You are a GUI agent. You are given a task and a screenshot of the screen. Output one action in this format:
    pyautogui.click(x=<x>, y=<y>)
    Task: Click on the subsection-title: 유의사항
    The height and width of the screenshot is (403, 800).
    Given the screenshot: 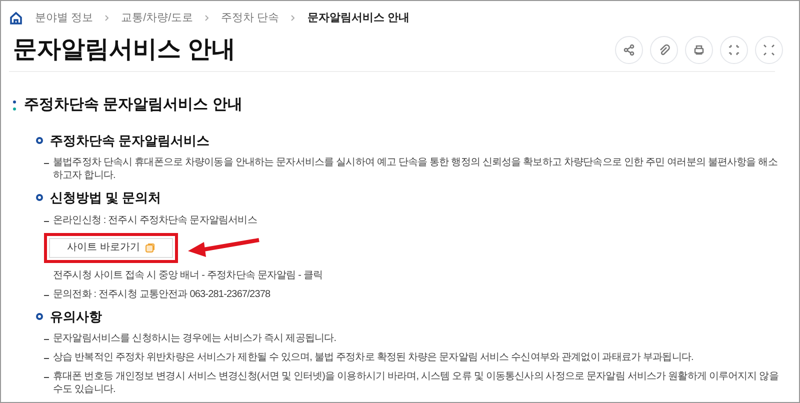 What is the action you would take?
    pyautogui.click(x=76, y=317)
    